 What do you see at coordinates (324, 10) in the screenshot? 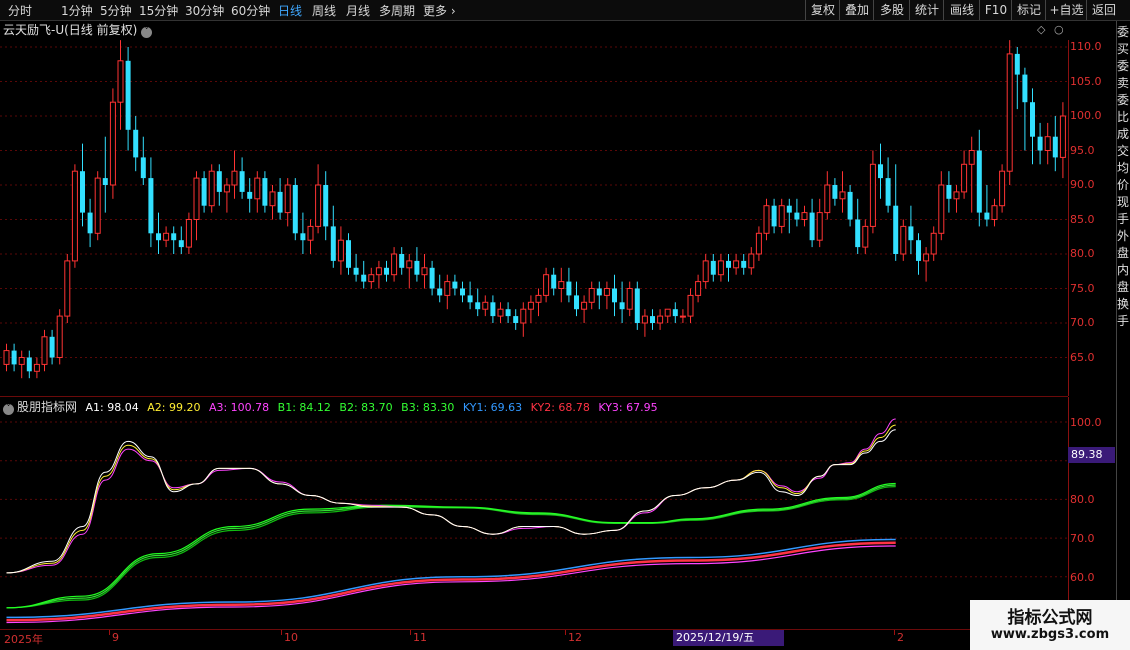
I see `period-weekly: 周线` at bounding box center [324, 10].